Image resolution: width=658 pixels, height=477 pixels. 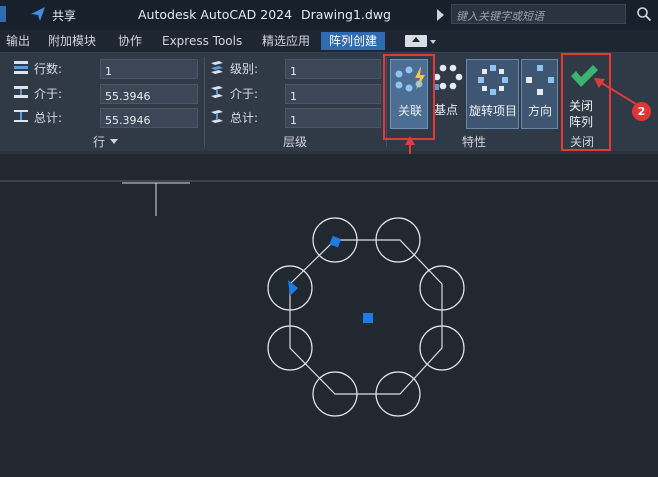 What do you see at coordinates (641, 111) in the screenshot?
I see `callout-2: 2` at bounding box center [641, 111].